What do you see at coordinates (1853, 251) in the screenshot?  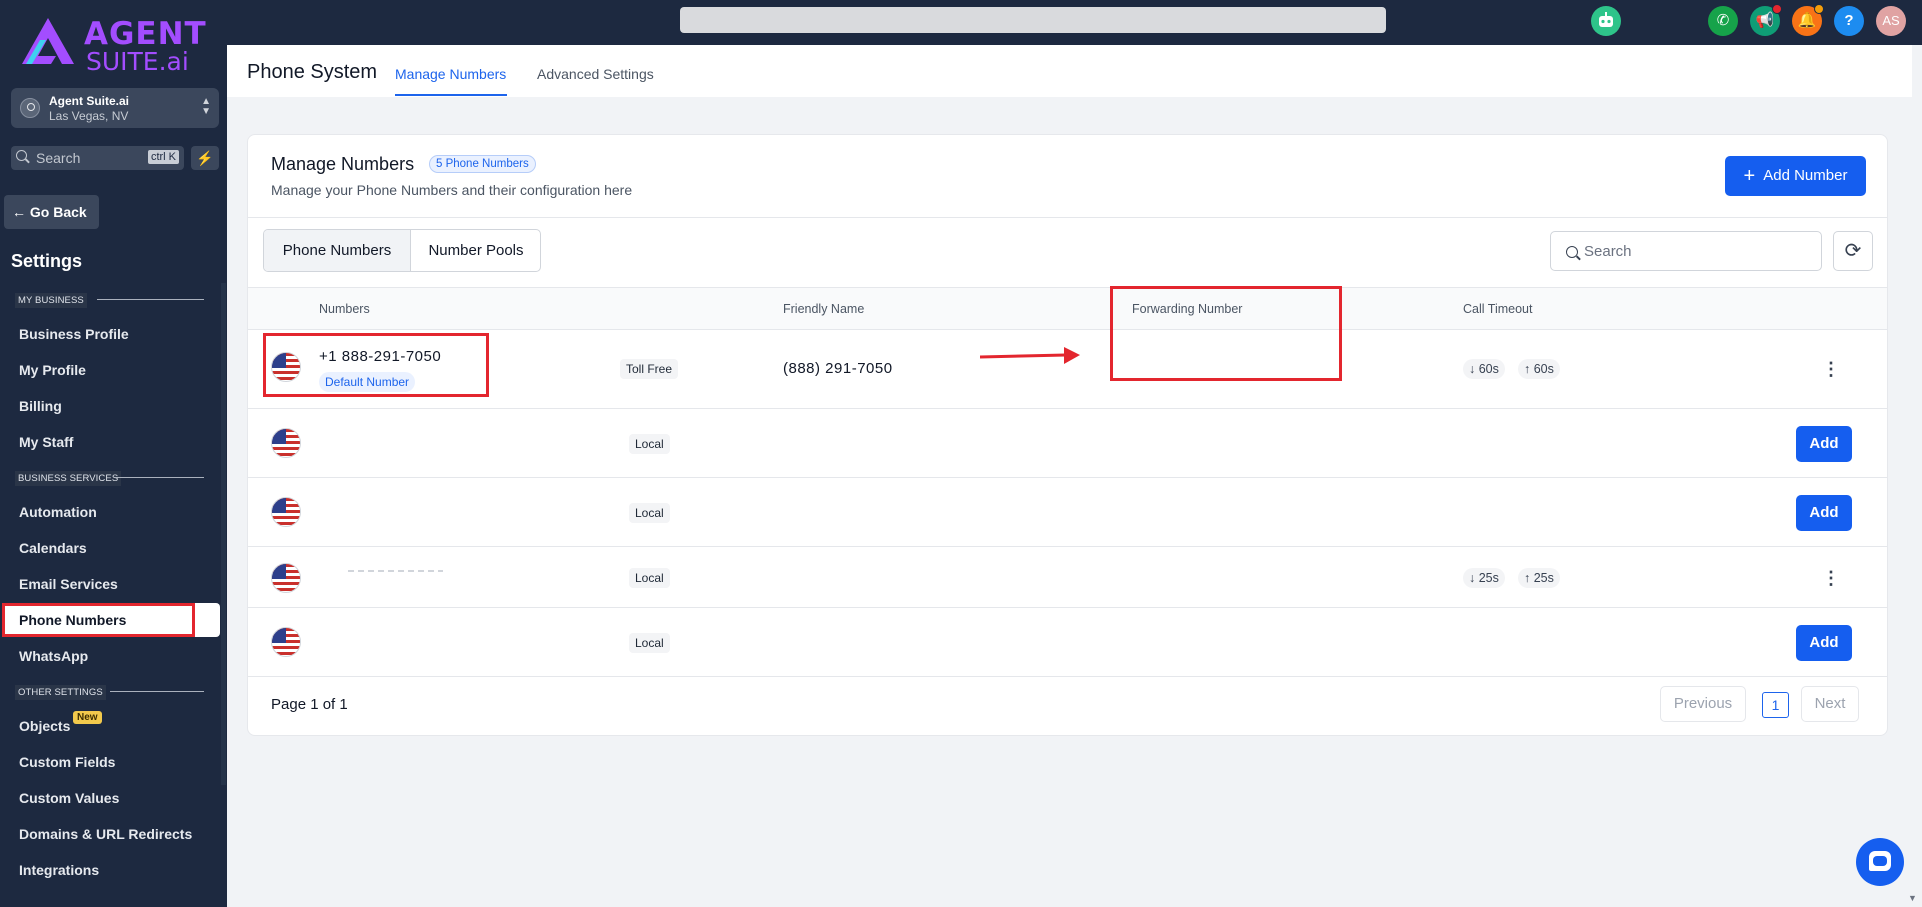 I see `refresh-icon: ⟳` at bounding box center [1853, 251].